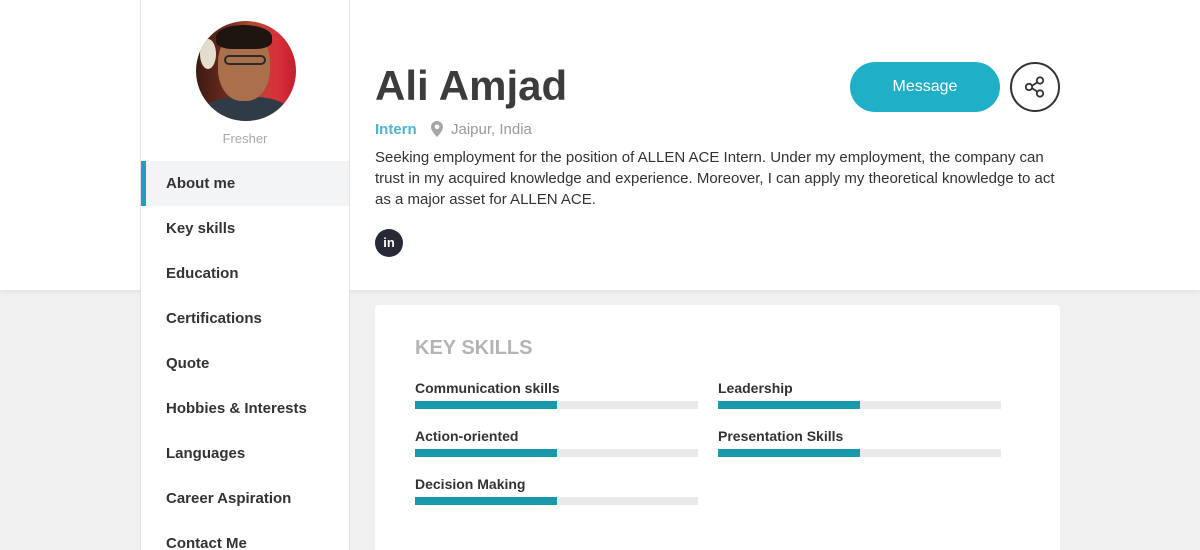 The image size is (1200, 550). I want to click on skill-leadership: Leadership, so click(859, 394).